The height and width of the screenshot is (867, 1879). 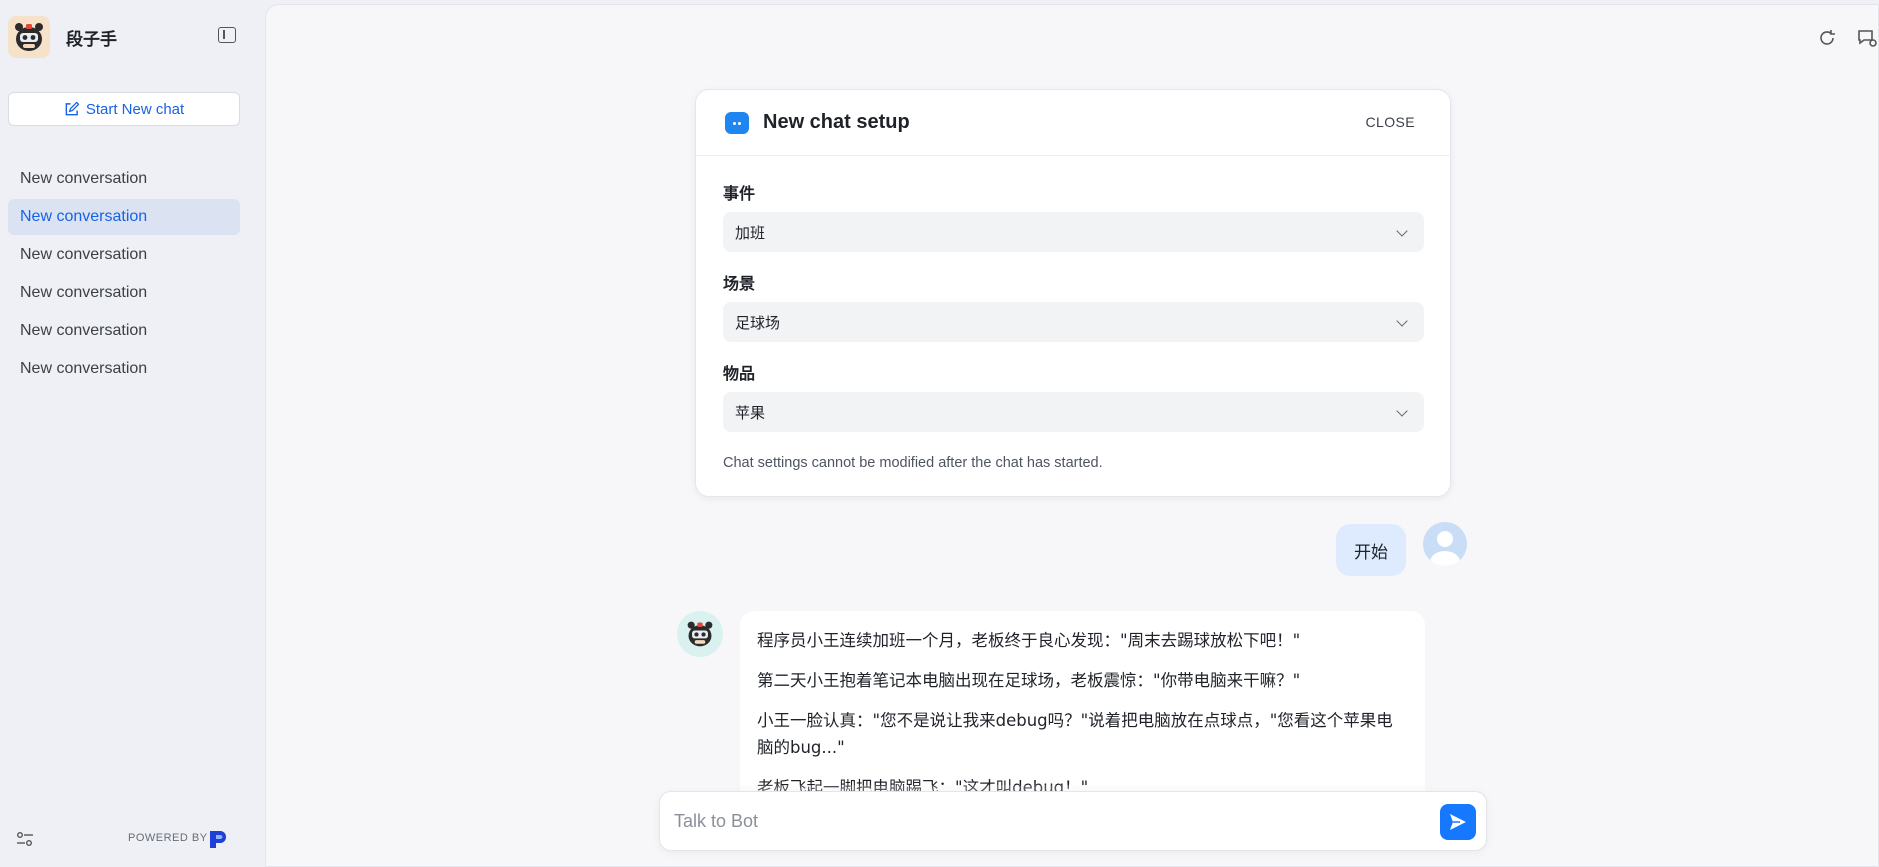 What do you see at coordinates (1073, 232) in the screenshot?
I see `event-select: 加班` at bounding box center [1073, 232].